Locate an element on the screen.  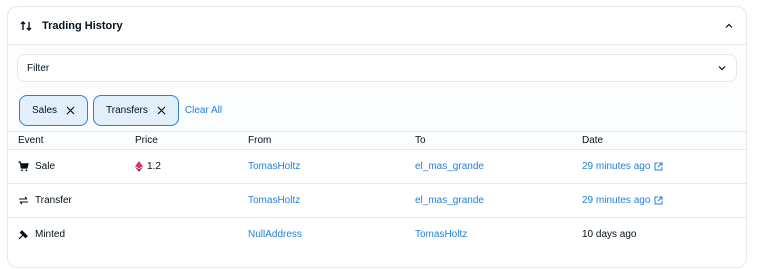
panel-title: Trading History is located at coordinates (82, 25).